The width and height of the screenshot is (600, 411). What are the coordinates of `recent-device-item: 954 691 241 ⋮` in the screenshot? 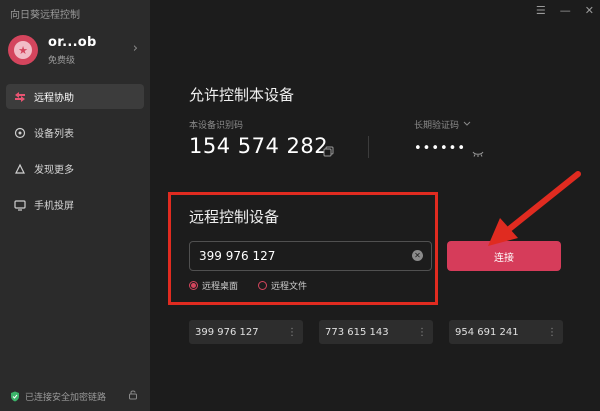 It's located at (506, 332).